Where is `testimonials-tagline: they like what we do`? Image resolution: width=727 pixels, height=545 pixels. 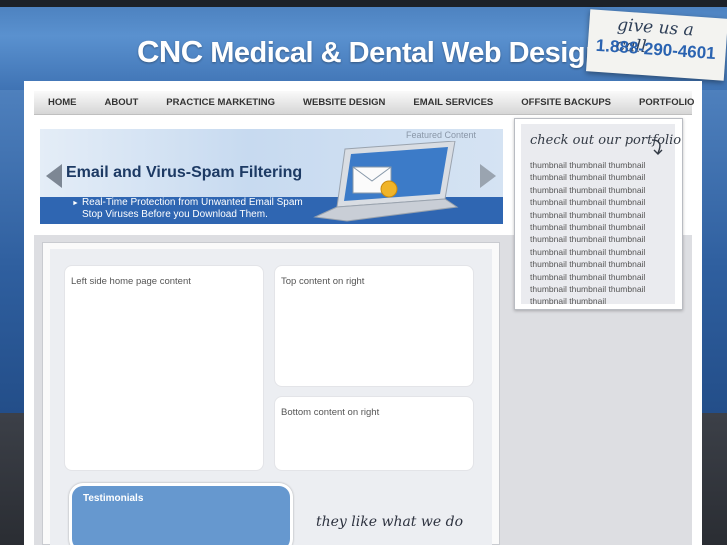
testimonials-tagline: they like what we do is located at coordinates (389, 522).